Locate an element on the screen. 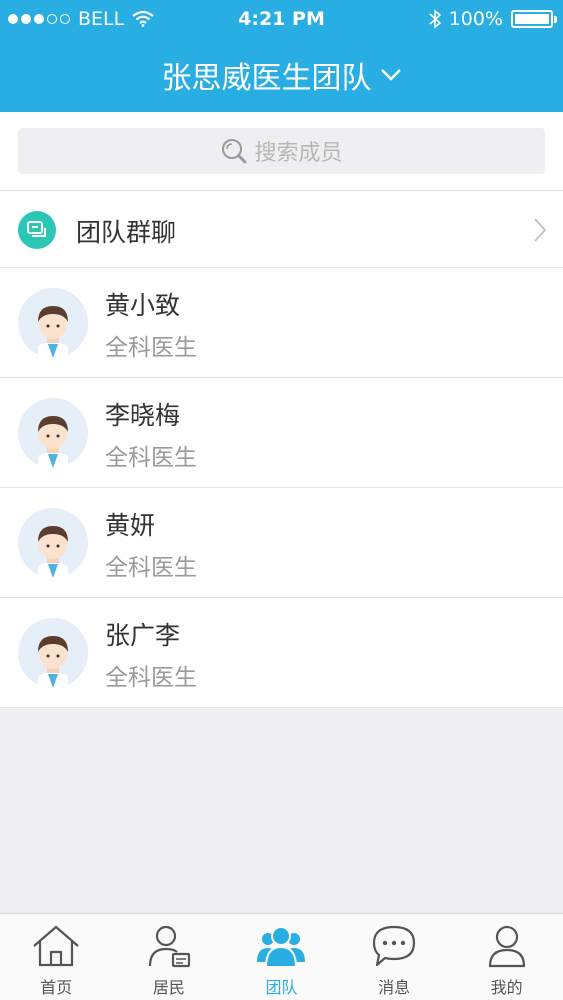 The image size is (563, 1000). search-section: 搜索成员 is located at coordinates (281, 151).